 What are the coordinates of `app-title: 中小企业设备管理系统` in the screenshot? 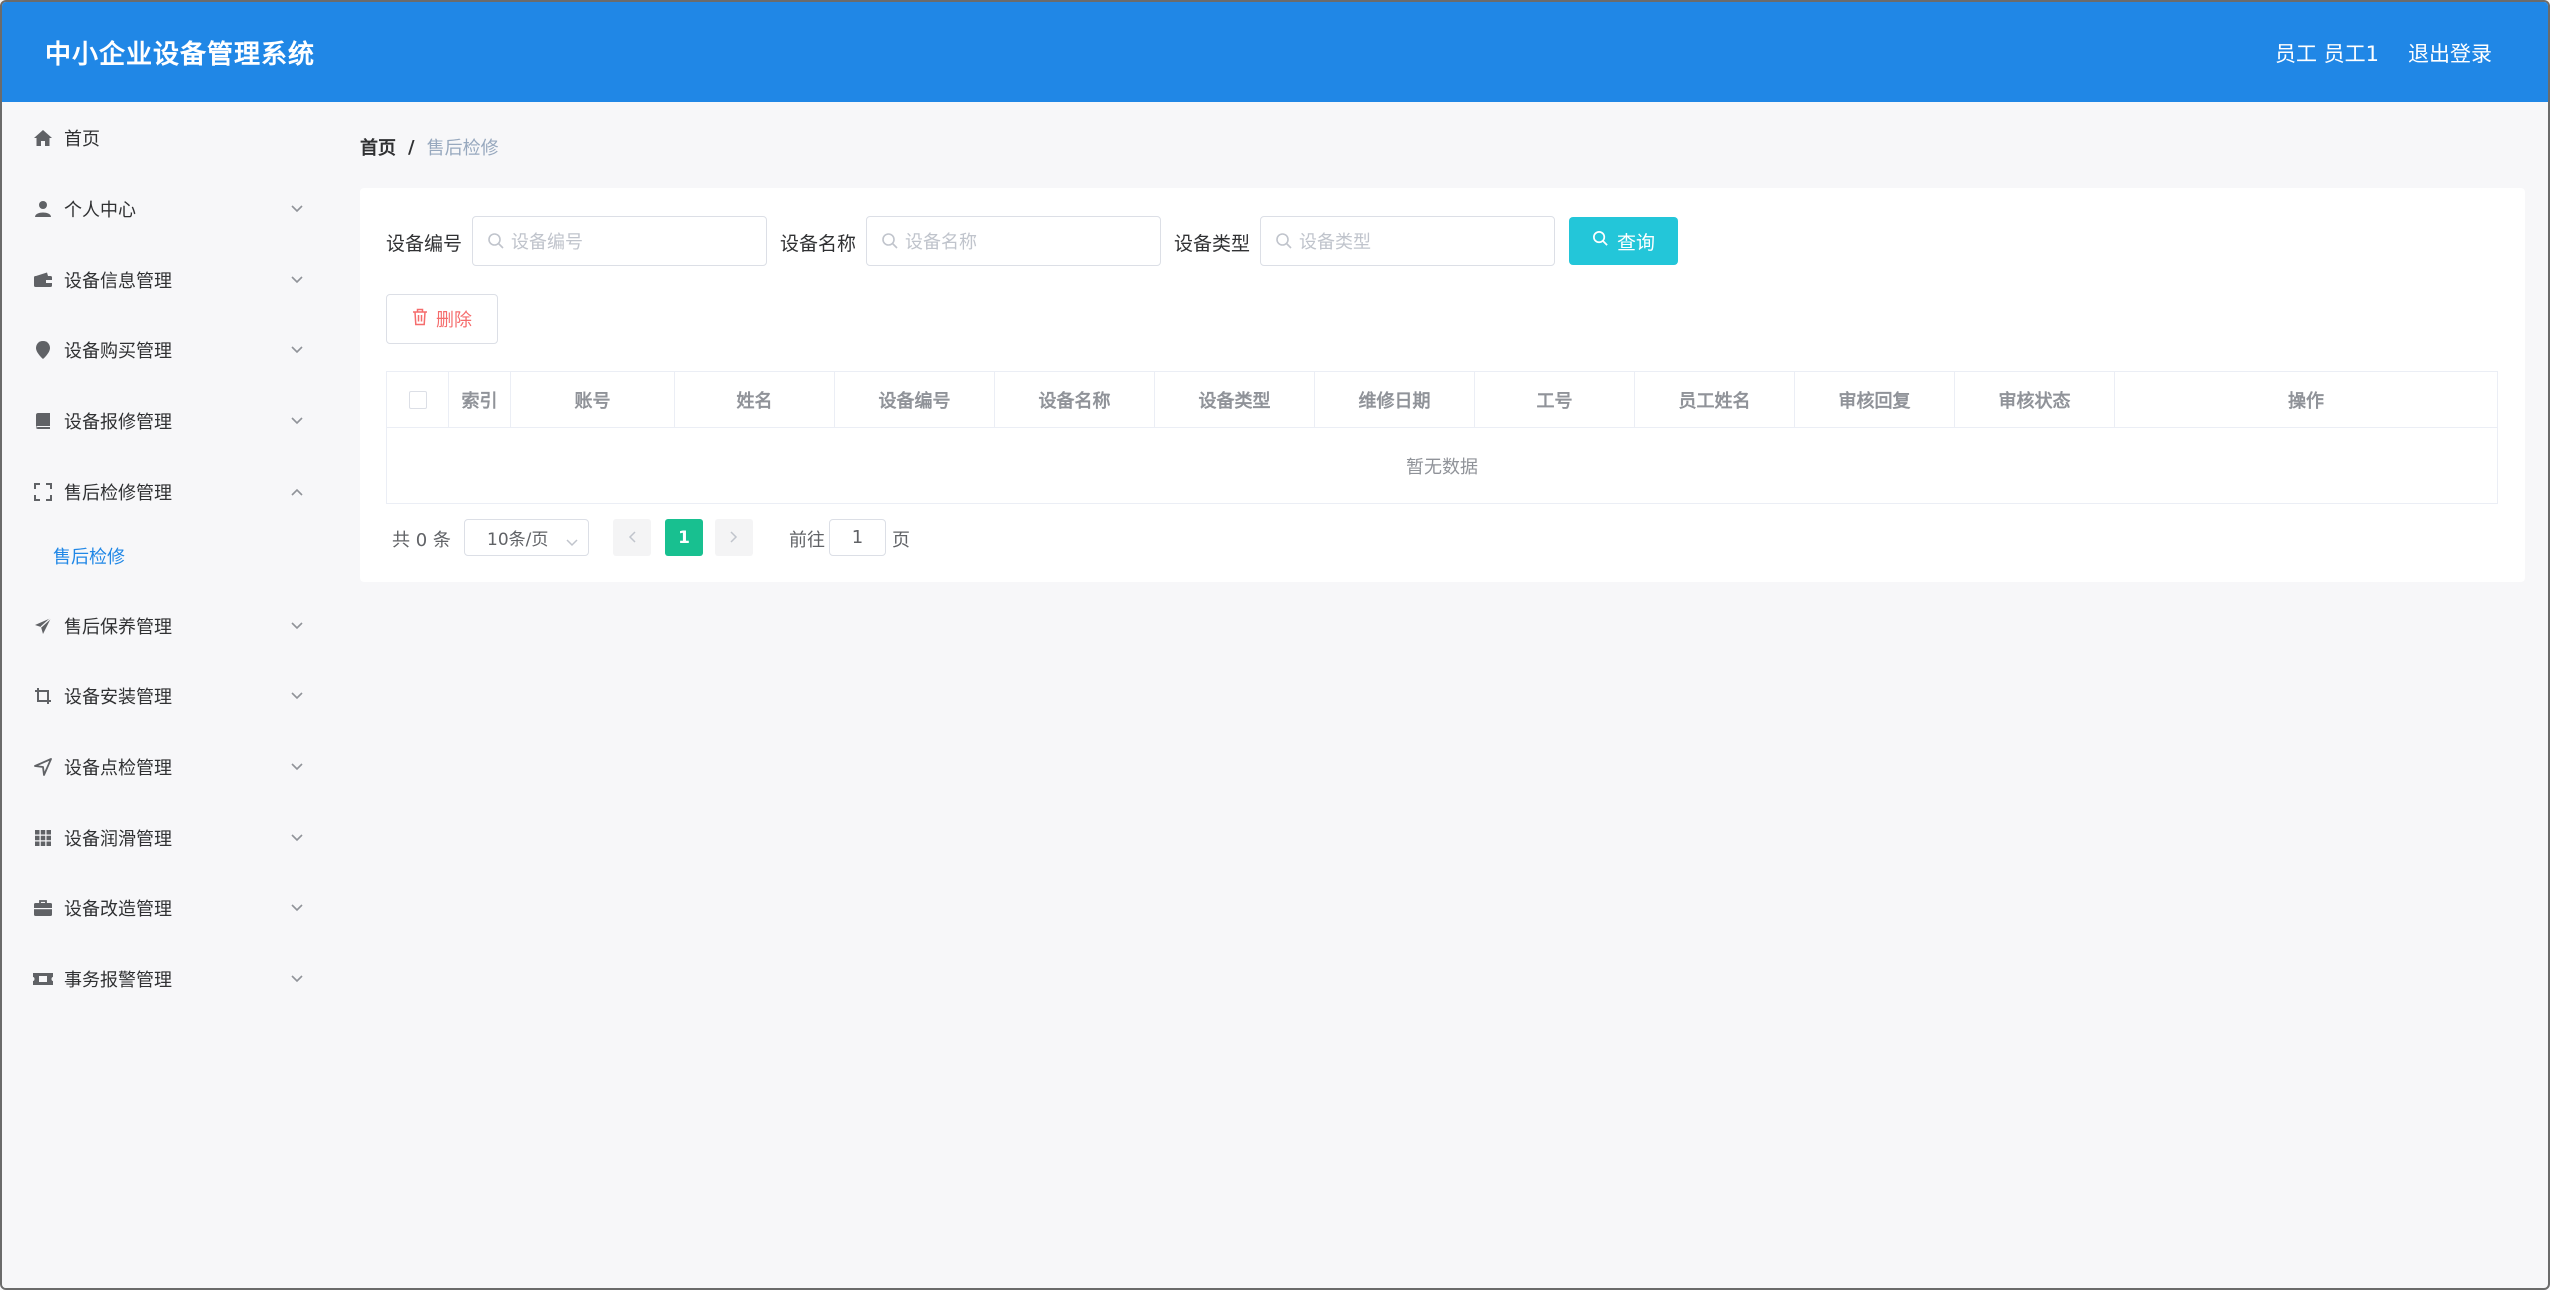 It's located at (180, 55).